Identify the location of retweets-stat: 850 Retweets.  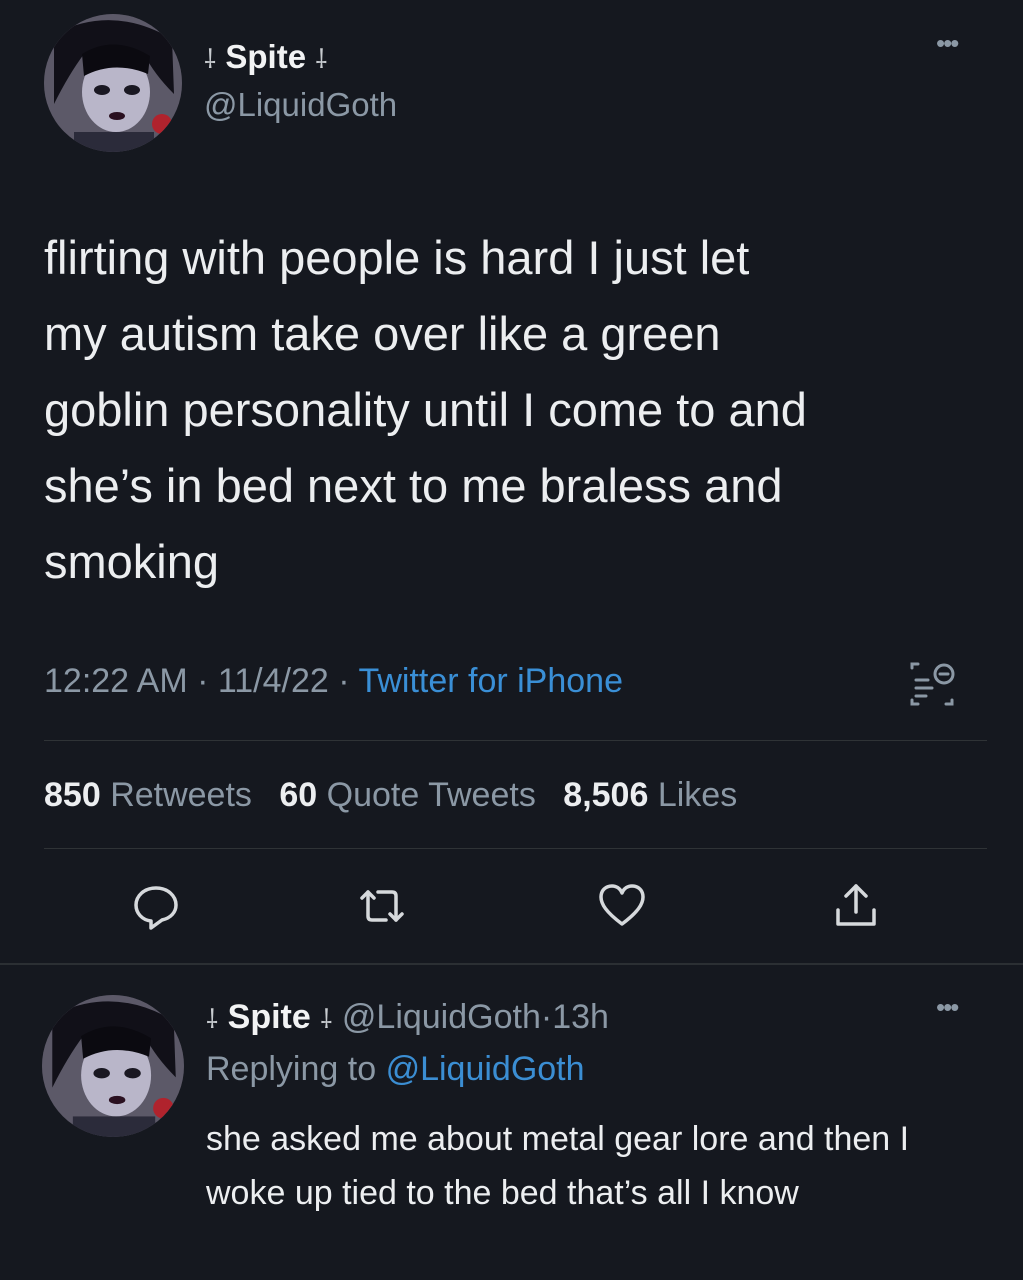
(148, 795).